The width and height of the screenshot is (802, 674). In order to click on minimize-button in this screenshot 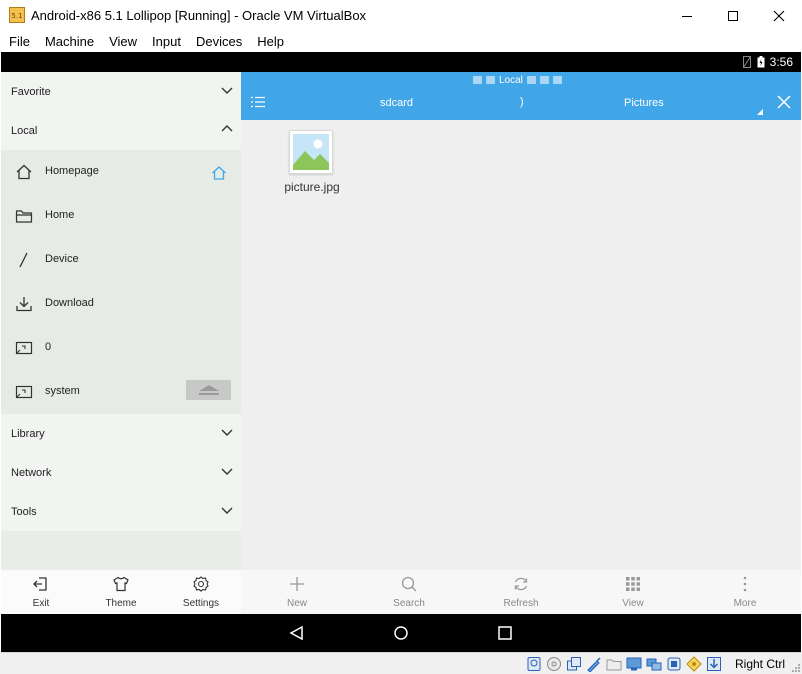, I will do `click(687, 15)`.